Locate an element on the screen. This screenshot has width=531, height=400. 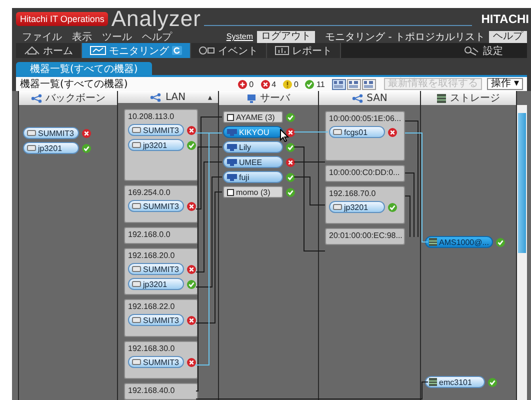
subnet-group-box: 192.168.40.0 is located at coordinates (161, 391).